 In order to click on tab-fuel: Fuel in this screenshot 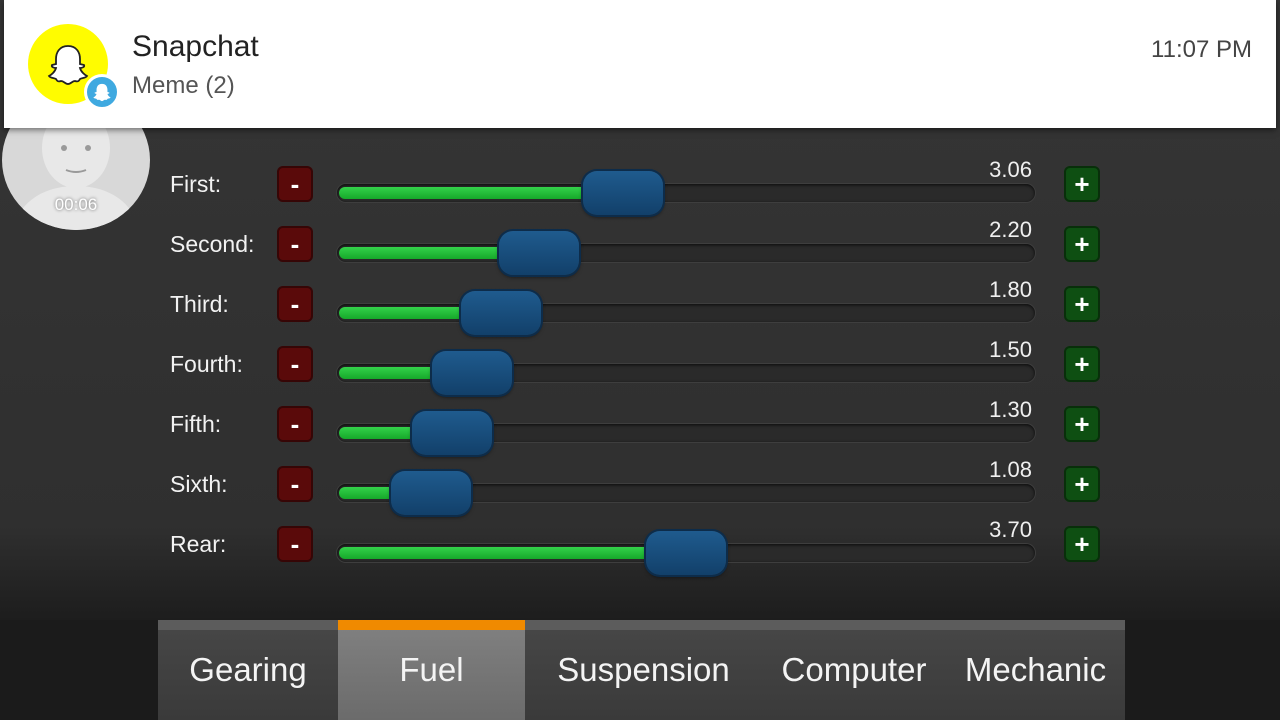, I will do `click(431, 670)`.